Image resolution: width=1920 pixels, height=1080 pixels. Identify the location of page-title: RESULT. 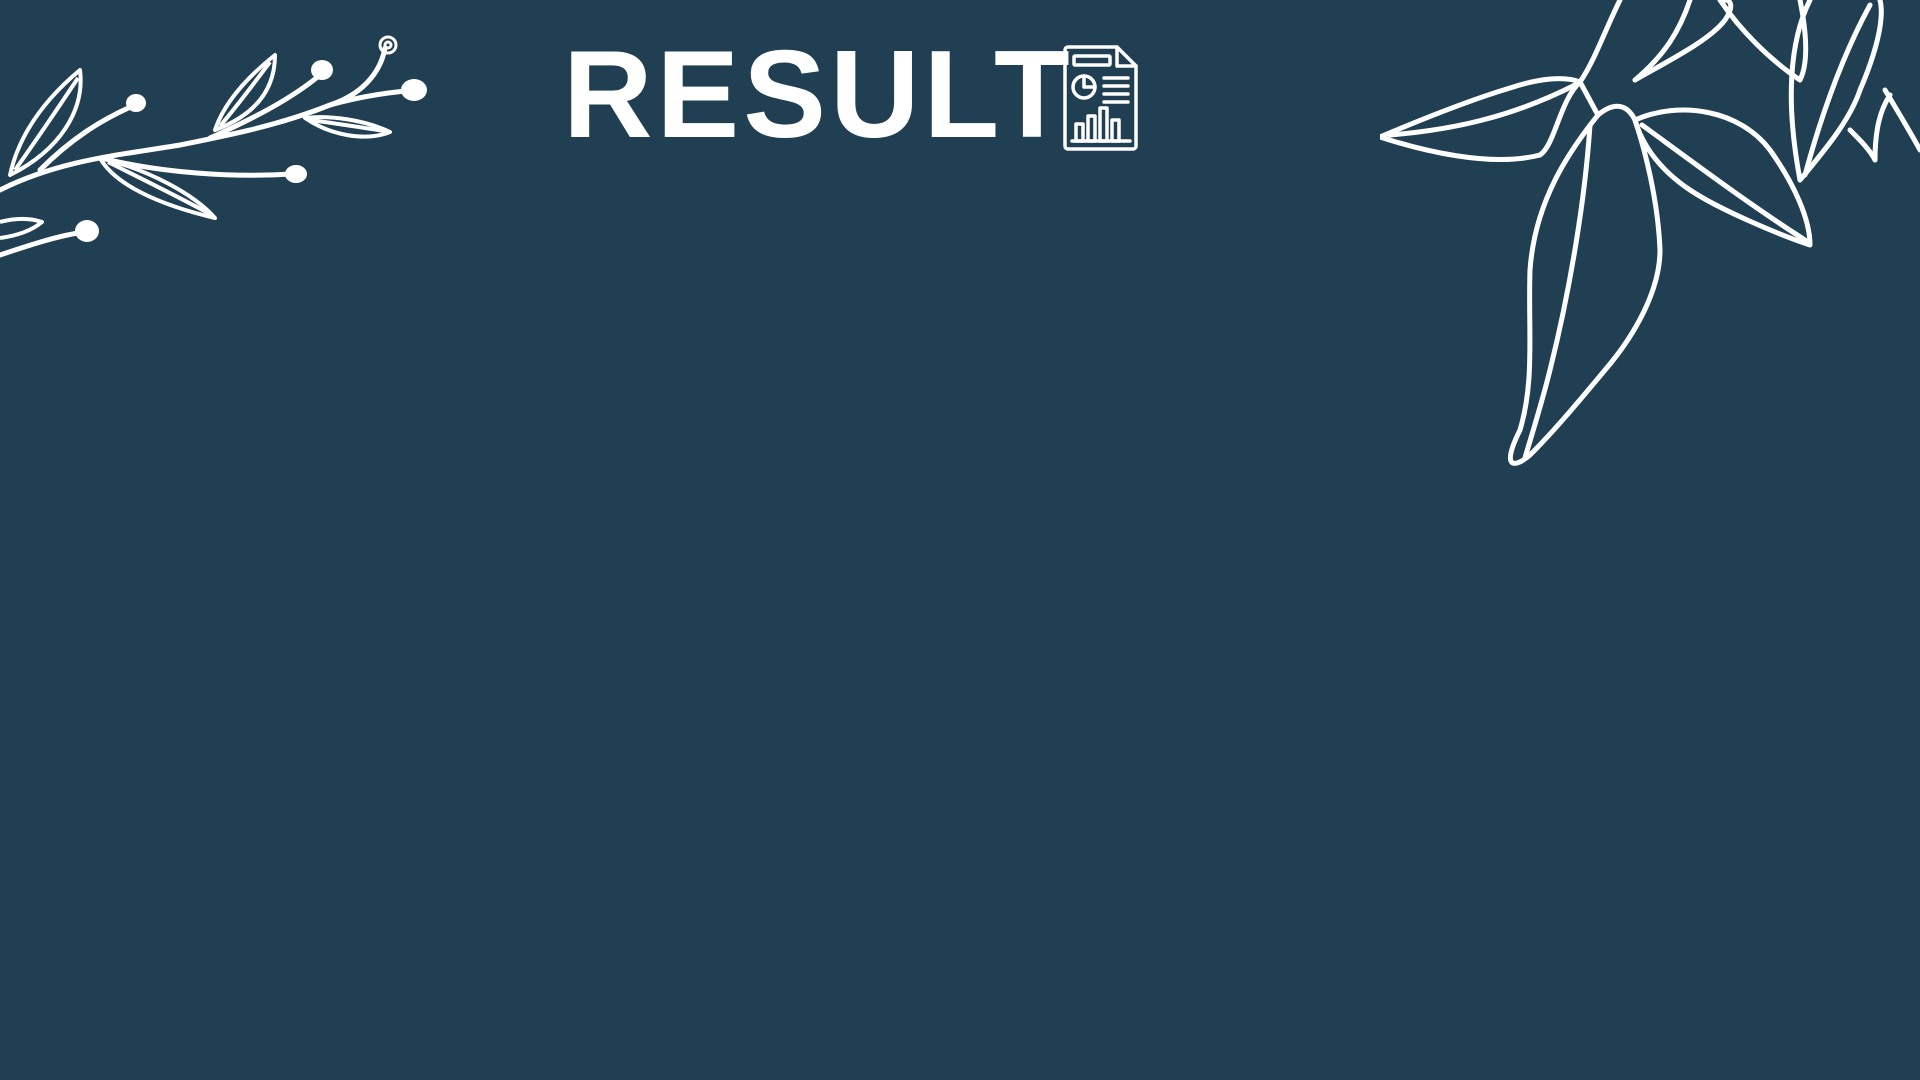
(818, 95).